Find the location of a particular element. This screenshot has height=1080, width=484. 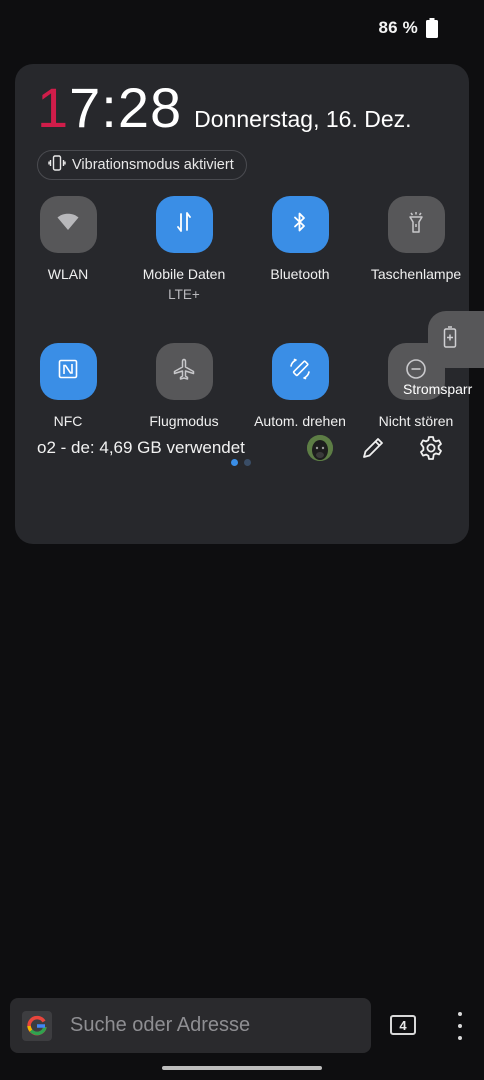

tile-flashlight: Taschenlampe is located at coordinates (416, 239).